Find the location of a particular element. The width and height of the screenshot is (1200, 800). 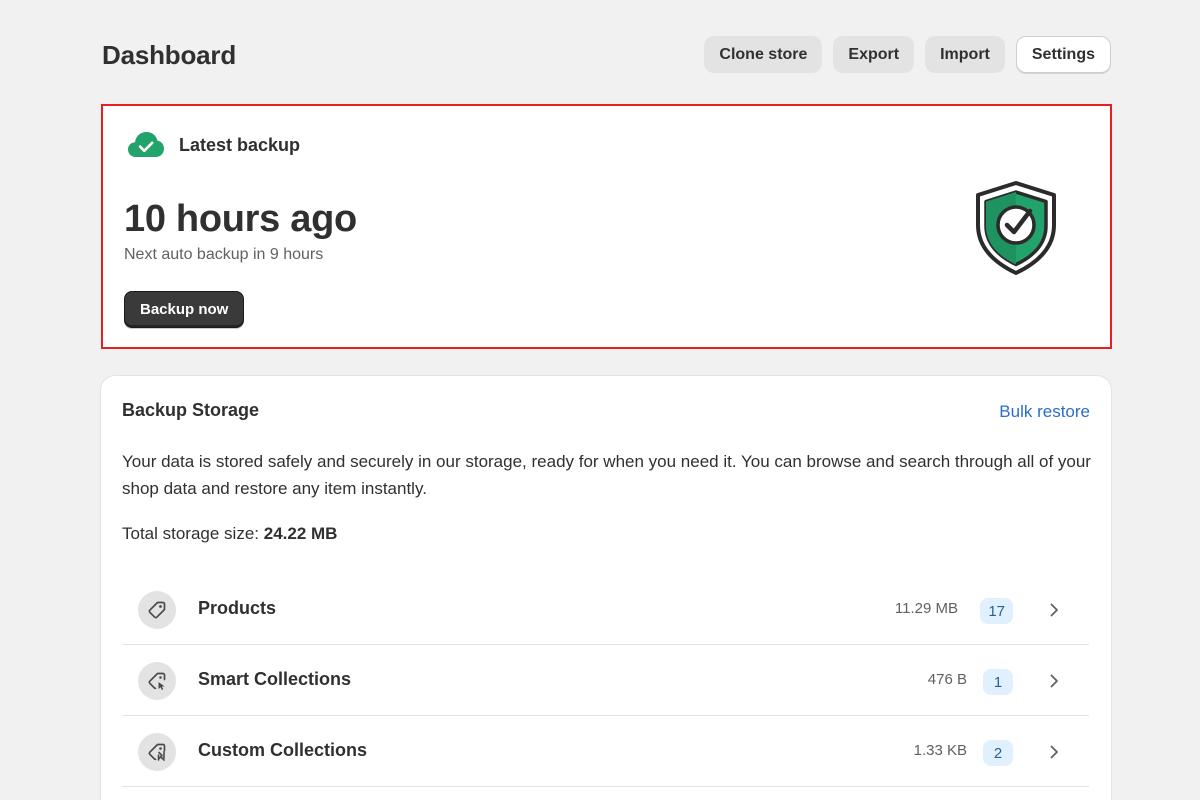

latest-backup-time: 10 hours ago is located at coordinates (240, 219).